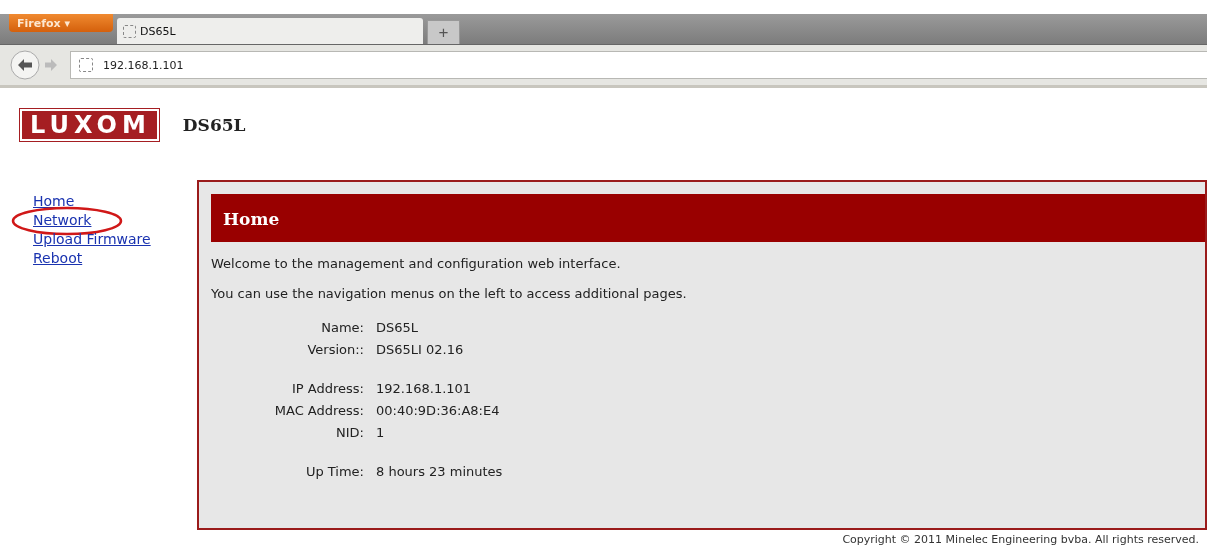 The width and height of the screenshot is (1207, 554). Describe the element at coordinates (328, 388) in the screenshot. I see `field-label: IP Address:` at that location.